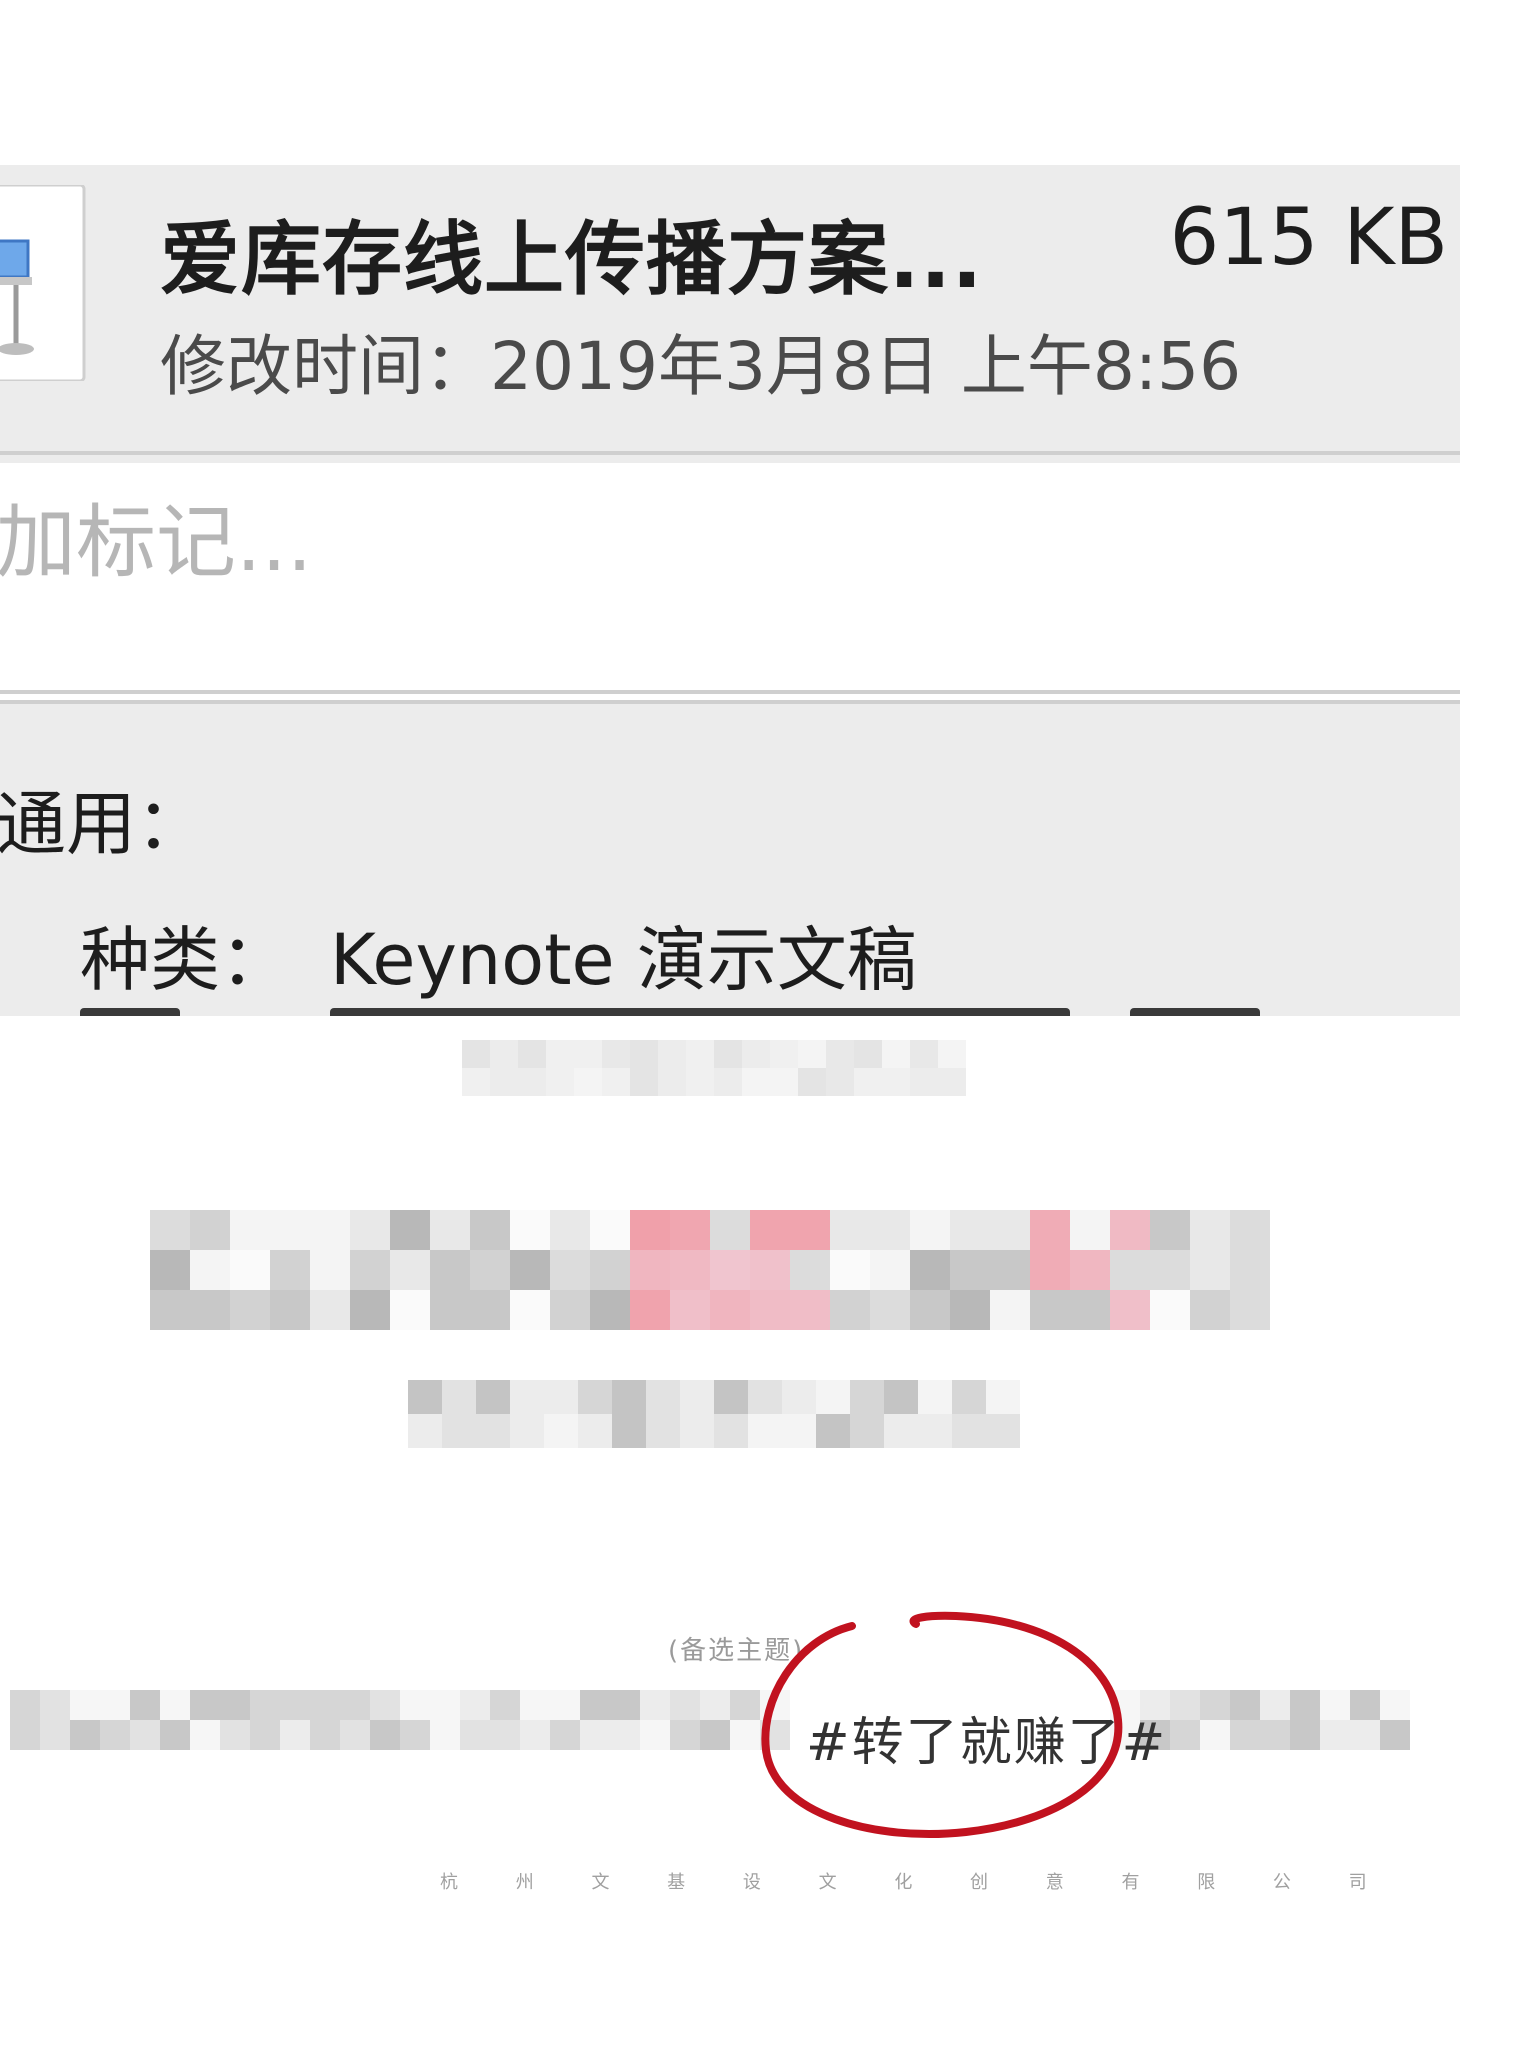 Image resolution: width=1536 pixels, height=2046 pixels. Describe the element at coordinates (103, 818) in the screenshot. I see `general-section-header: 通用：` at that location.